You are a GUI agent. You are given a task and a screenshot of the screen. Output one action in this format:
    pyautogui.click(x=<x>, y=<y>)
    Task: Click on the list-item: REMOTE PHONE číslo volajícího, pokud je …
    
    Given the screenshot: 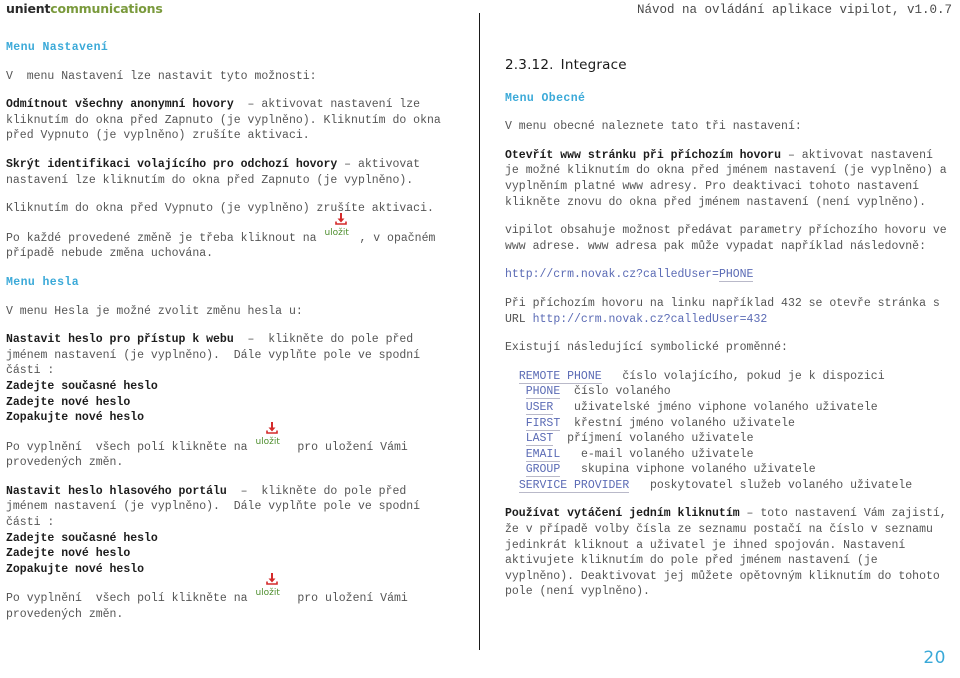 What is the action you would take?
    pyautogui.click(x=730, y=377)
    